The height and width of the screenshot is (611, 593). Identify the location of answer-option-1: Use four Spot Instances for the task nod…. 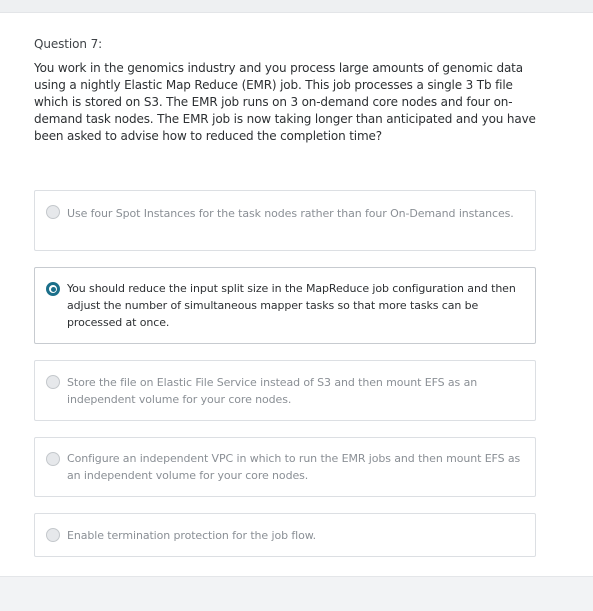
(285, 220).